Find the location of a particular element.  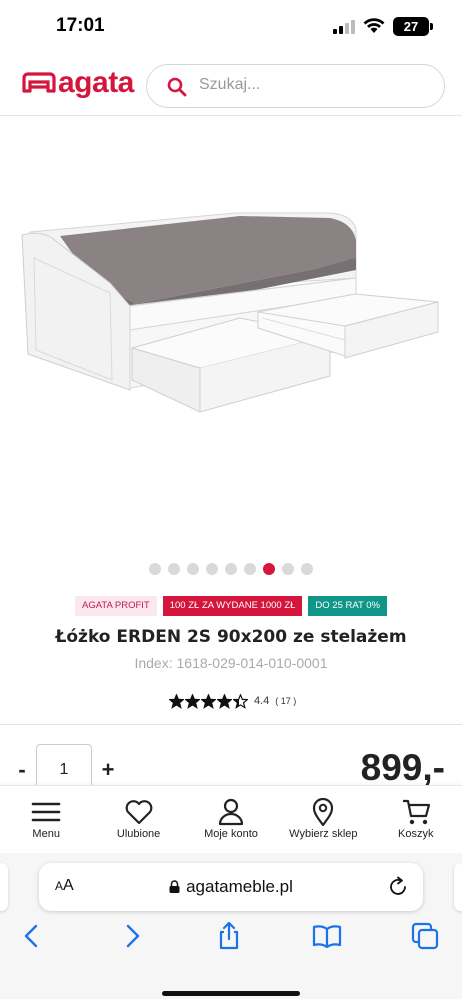

rating-stars is located at coordinates (208, 701).